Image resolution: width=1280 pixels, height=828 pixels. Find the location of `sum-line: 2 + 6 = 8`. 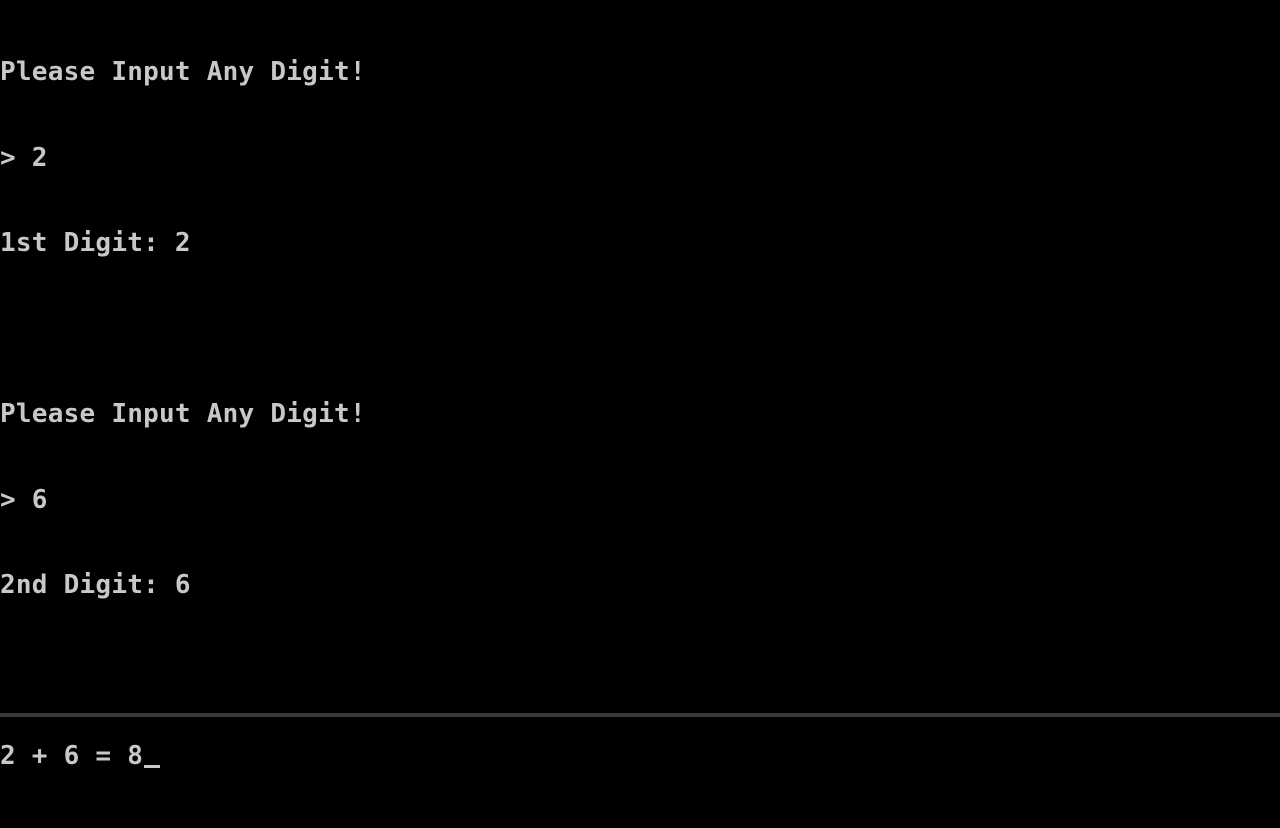

sum-line: 2 + 6 = 8 is located at coordinates (183, 756).